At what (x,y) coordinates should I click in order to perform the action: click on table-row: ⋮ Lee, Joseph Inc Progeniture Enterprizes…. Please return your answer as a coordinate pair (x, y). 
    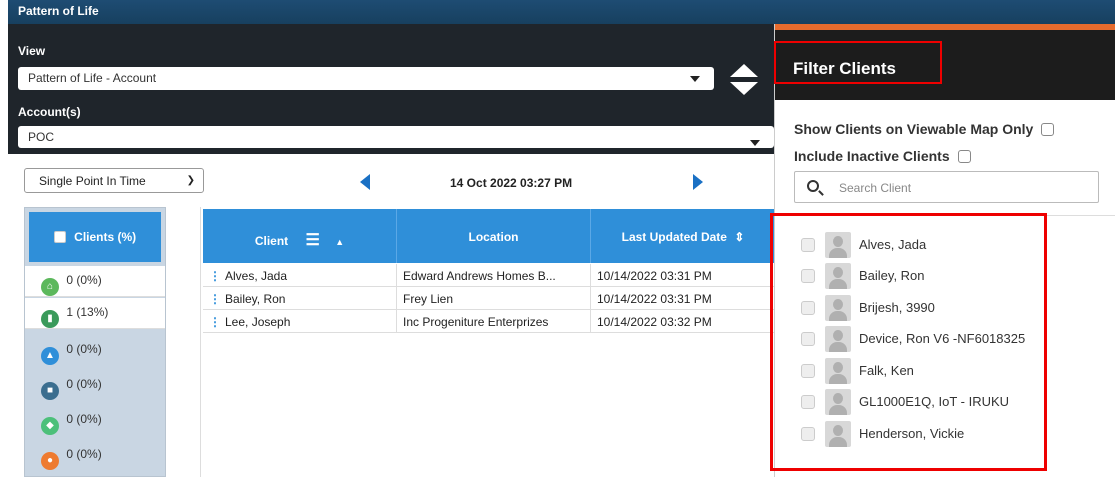
    Looking at the image, I should click on (489, 321).